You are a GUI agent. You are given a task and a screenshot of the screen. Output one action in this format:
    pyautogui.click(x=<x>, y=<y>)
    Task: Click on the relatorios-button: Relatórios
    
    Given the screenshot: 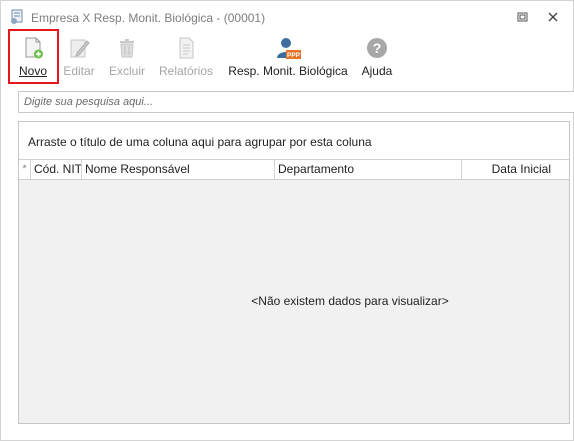 What is the action you would take?
    pyautogui.click(x=186, y=57)
    